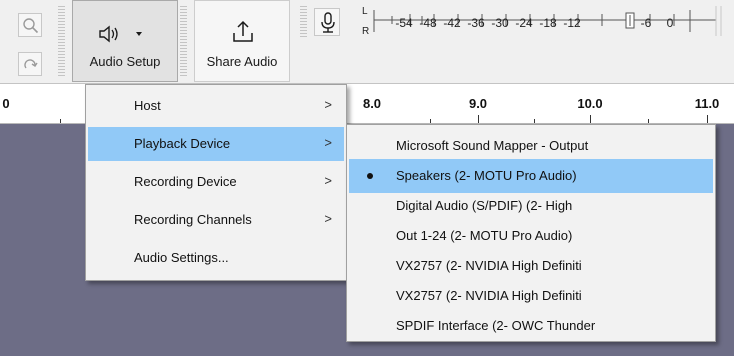 Image resolution: width=734 pixels, height=356 pixels. Describe the element at coordinates (404, 23) in the screenshot. I see `meter-tick-label: -54` at that location.